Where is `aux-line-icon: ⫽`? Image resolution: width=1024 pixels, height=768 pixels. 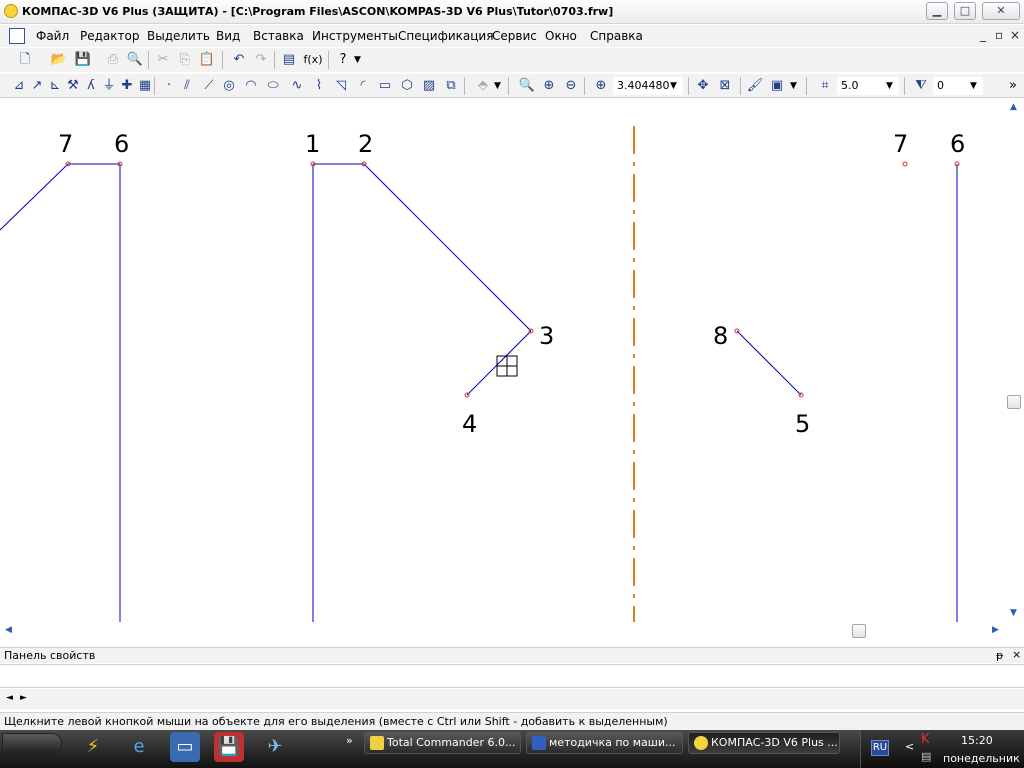 aux-line-icon: ⫽ is located at coordinates (187, 86).